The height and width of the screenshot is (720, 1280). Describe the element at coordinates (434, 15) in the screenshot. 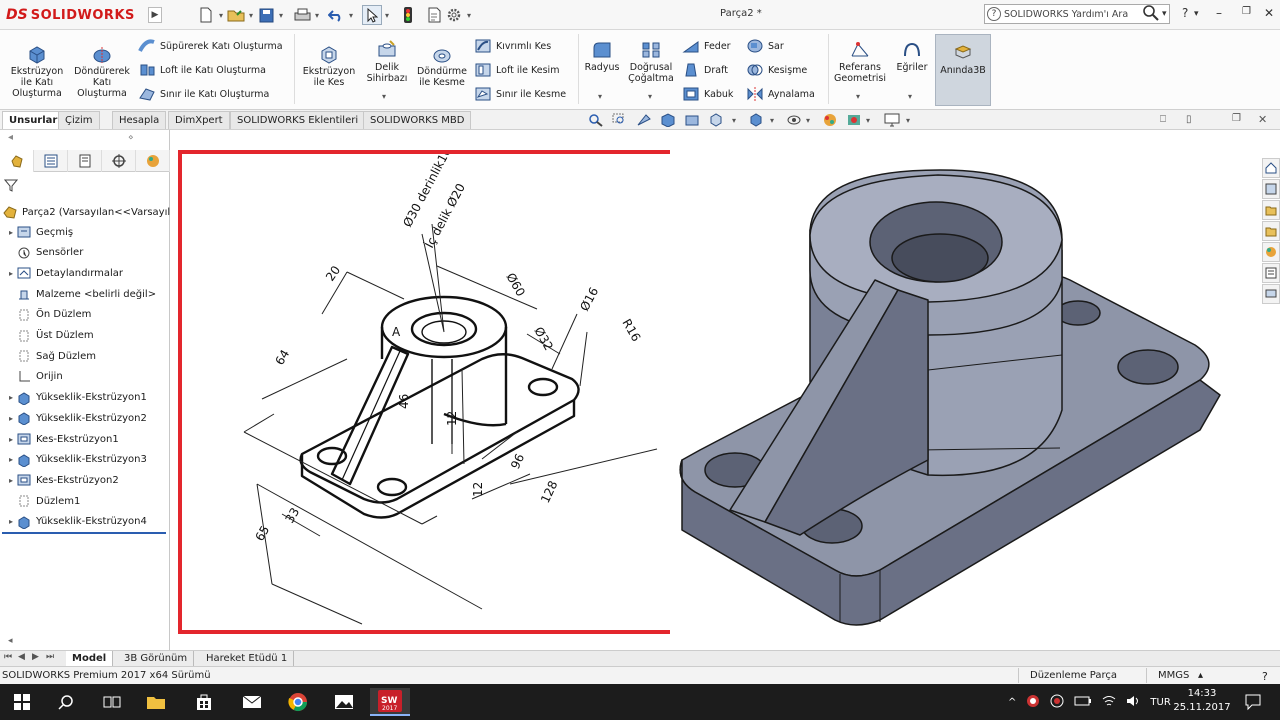

I see `file-properties-icon` at that location.